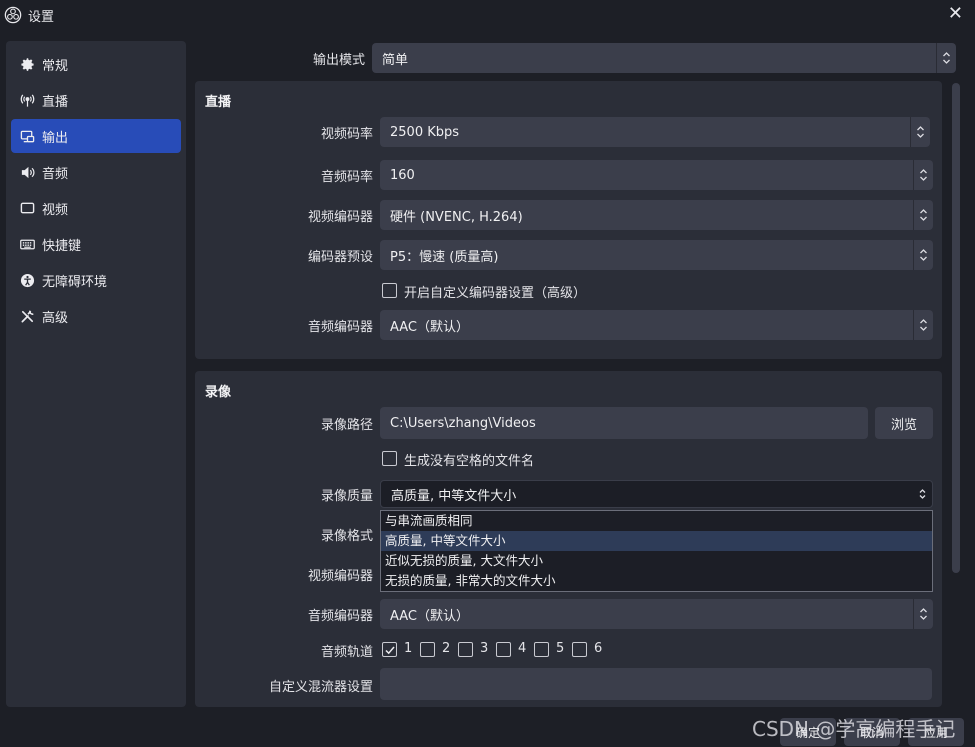 The image size is (975, 747). What do you see at coordinates (340, 217) in the screenshot?
I see `video-encoder-label: 视频编码器` at bounding box center [340, 217].